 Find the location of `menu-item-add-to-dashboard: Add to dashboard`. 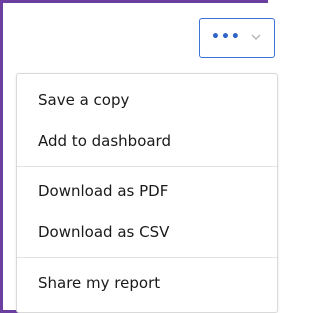

menu-item-add-to-dashboard: Add to dashboard is located at coordinates (148, 141).